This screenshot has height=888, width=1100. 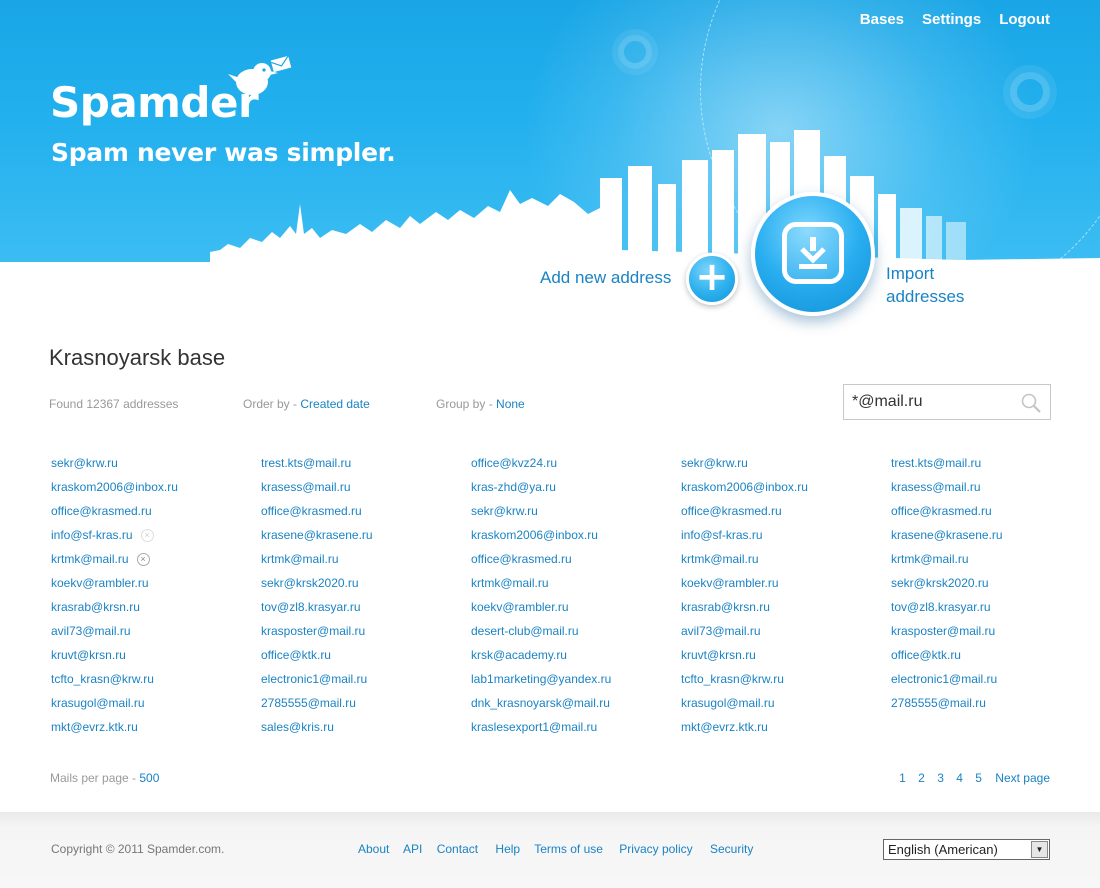 What do you see at coordinates (313, 631) in the screenshot?
I see `email-address: krasposter@mail.ru` at bounding box center [313, 631].